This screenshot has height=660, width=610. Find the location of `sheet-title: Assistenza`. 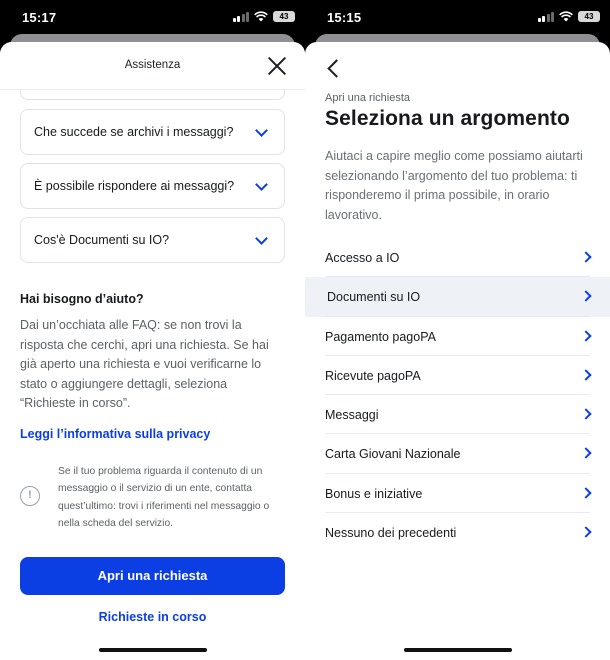

sheet-title: Assistenza is located at coordinates (152, 65).